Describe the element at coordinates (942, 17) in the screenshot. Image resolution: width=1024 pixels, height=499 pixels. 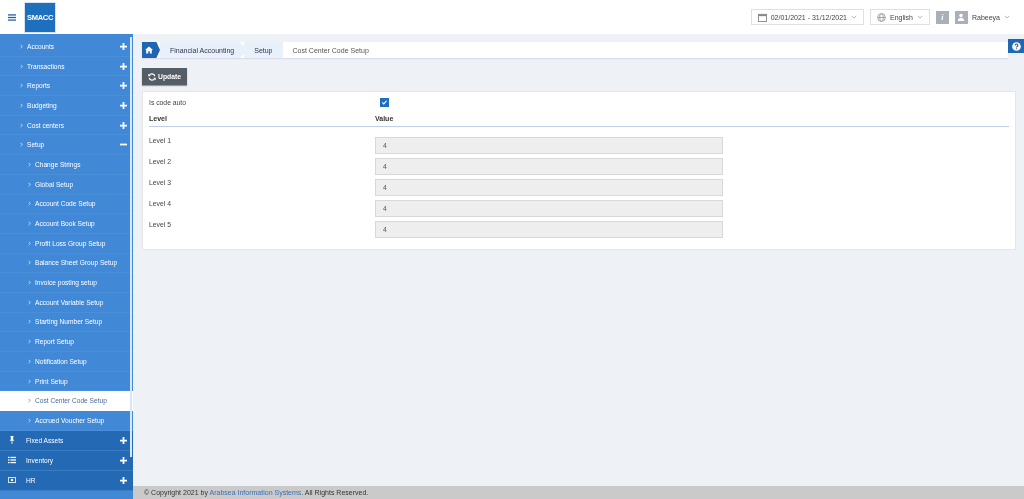
I see `info-button: i` at that location.